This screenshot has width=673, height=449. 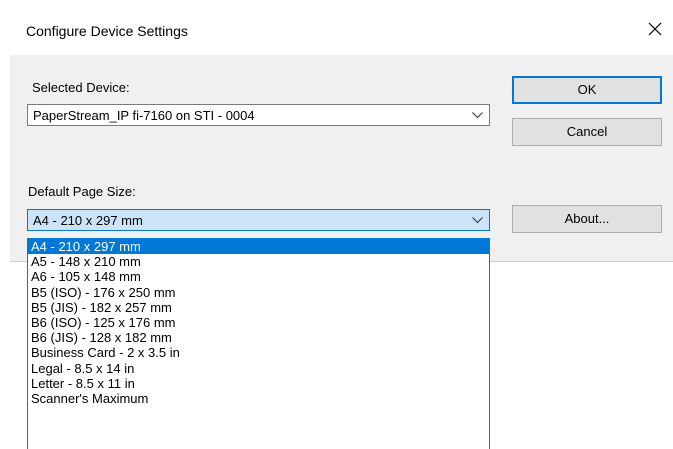 I want to click on dropdown-option: Letter - 8.5 x 11 in, so click(x=258, y=383).